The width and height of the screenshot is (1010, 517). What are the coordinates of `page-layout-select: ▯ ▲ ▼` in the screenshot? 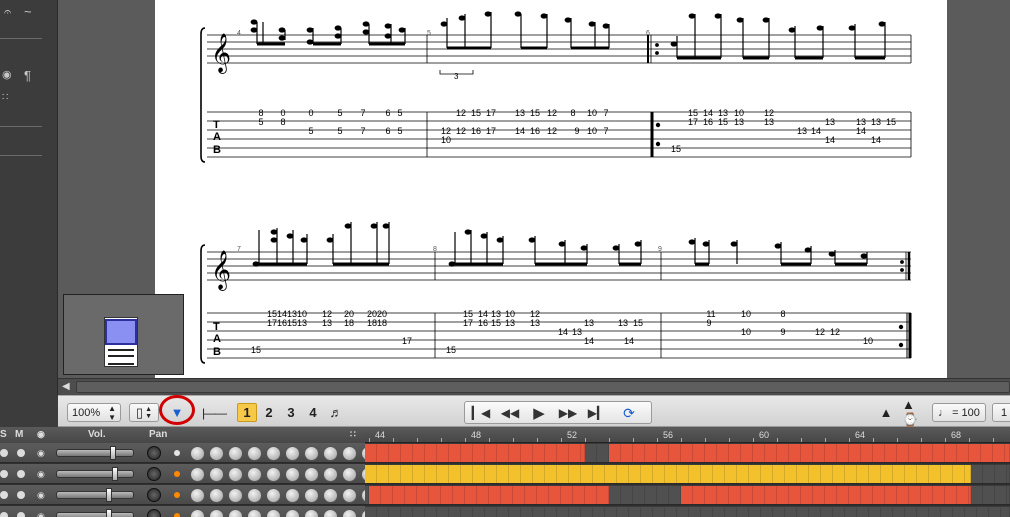 It's located at (144, 412).